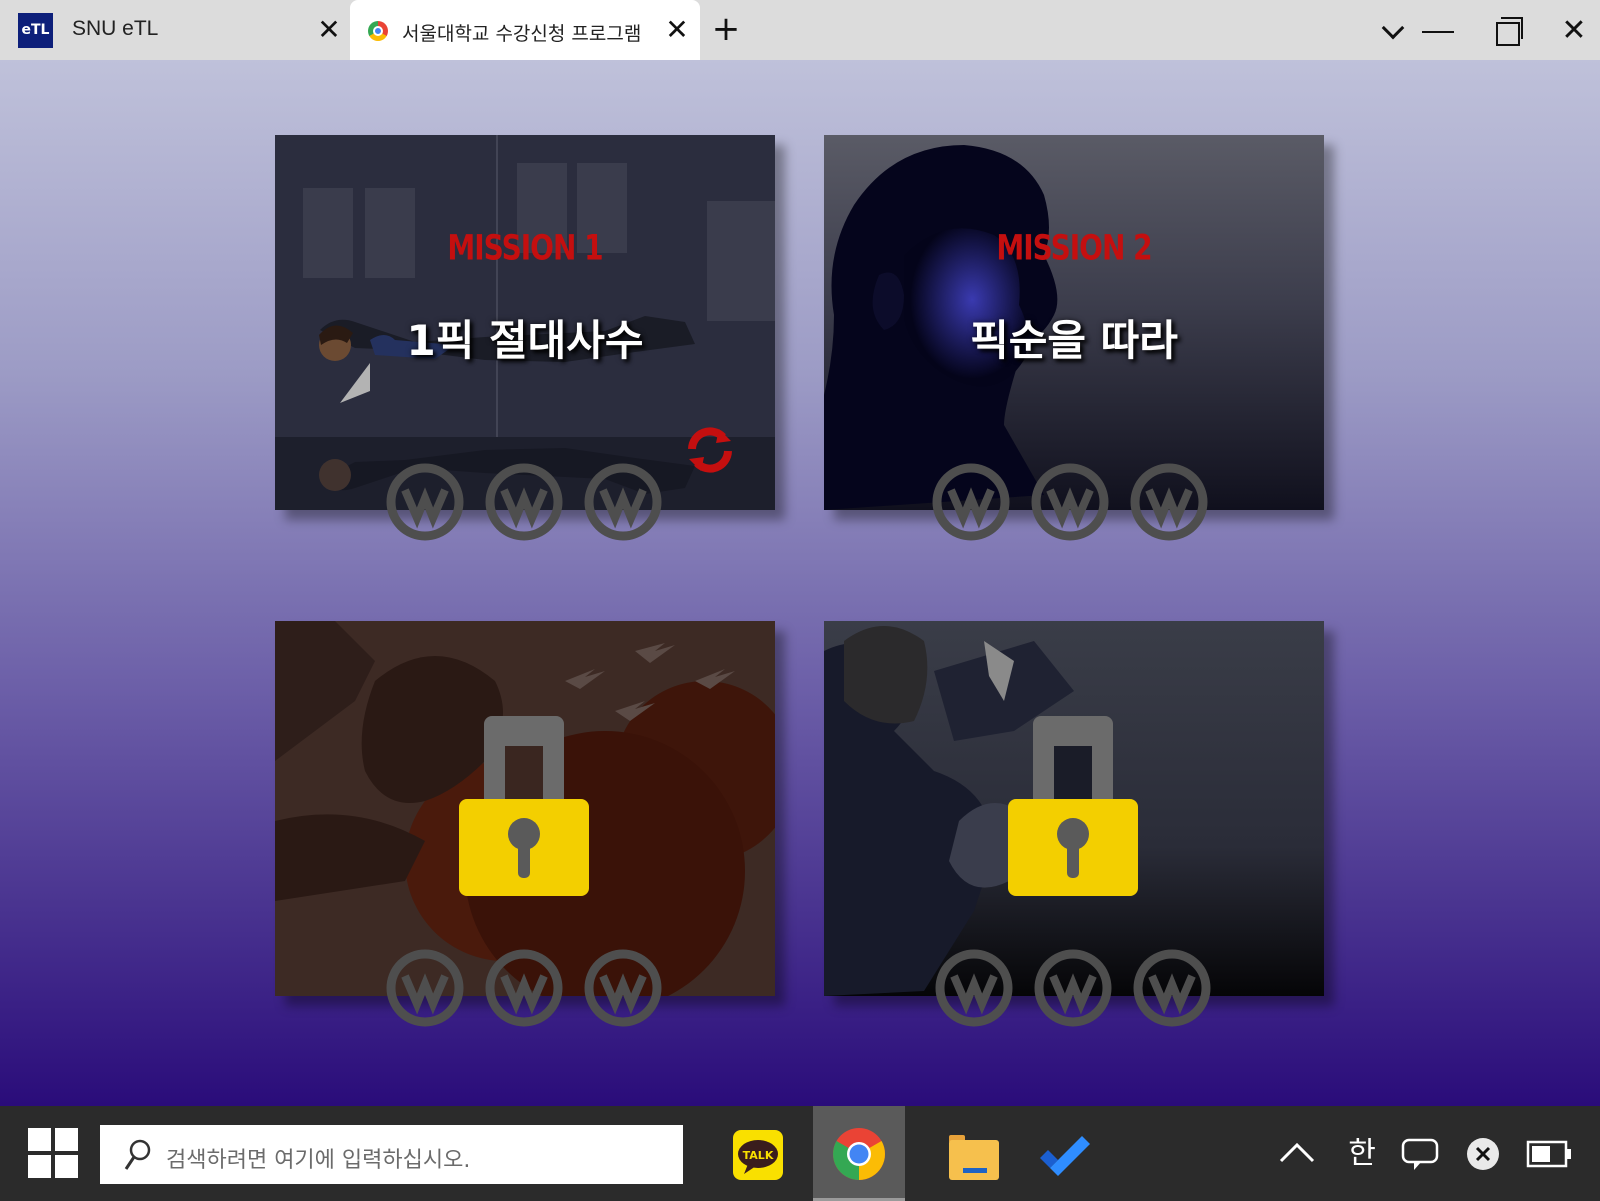  I want to click on tab-title: 서울대학교 수강신청 프로그램, so click(522, 34).